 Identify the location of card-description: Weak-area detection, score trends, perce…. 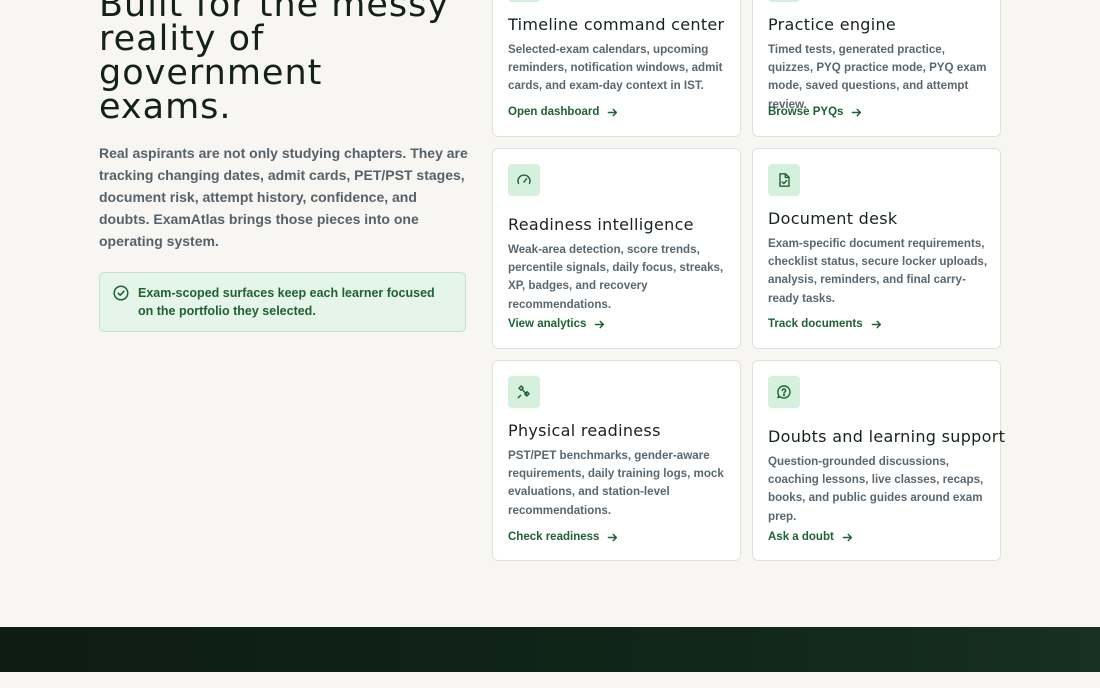
(616, 277).